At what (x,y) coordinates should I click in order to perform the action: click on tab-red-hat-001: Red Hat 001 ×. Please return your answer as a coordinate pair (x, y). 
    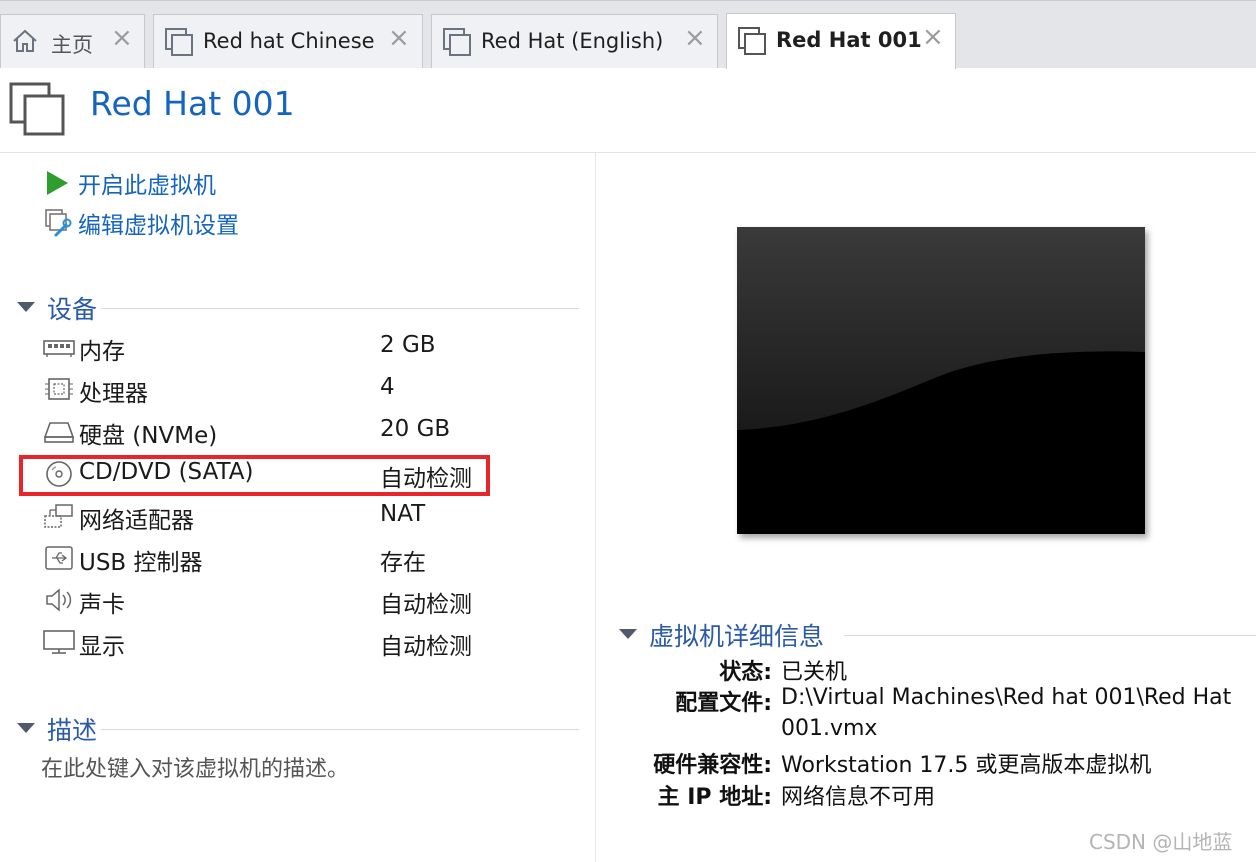
    Looking at the image, I should click on (841, 41).